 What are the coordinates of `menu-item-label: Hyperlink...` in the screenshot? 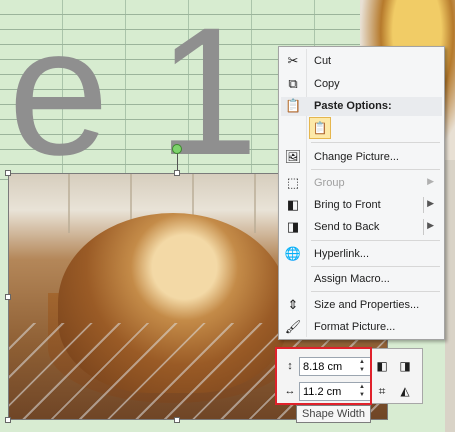 It's located at (342, 254).